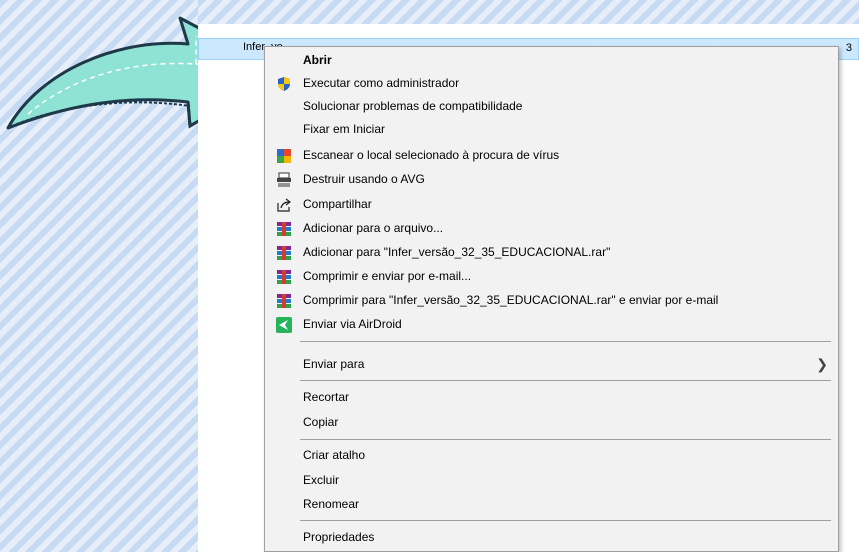 The image size is (859, 552). What do you see at coordinates (551, 83) in the screenshot?
I see `menu-item-executar-admin: Executar como administrador` at bounding box center [551, 83].